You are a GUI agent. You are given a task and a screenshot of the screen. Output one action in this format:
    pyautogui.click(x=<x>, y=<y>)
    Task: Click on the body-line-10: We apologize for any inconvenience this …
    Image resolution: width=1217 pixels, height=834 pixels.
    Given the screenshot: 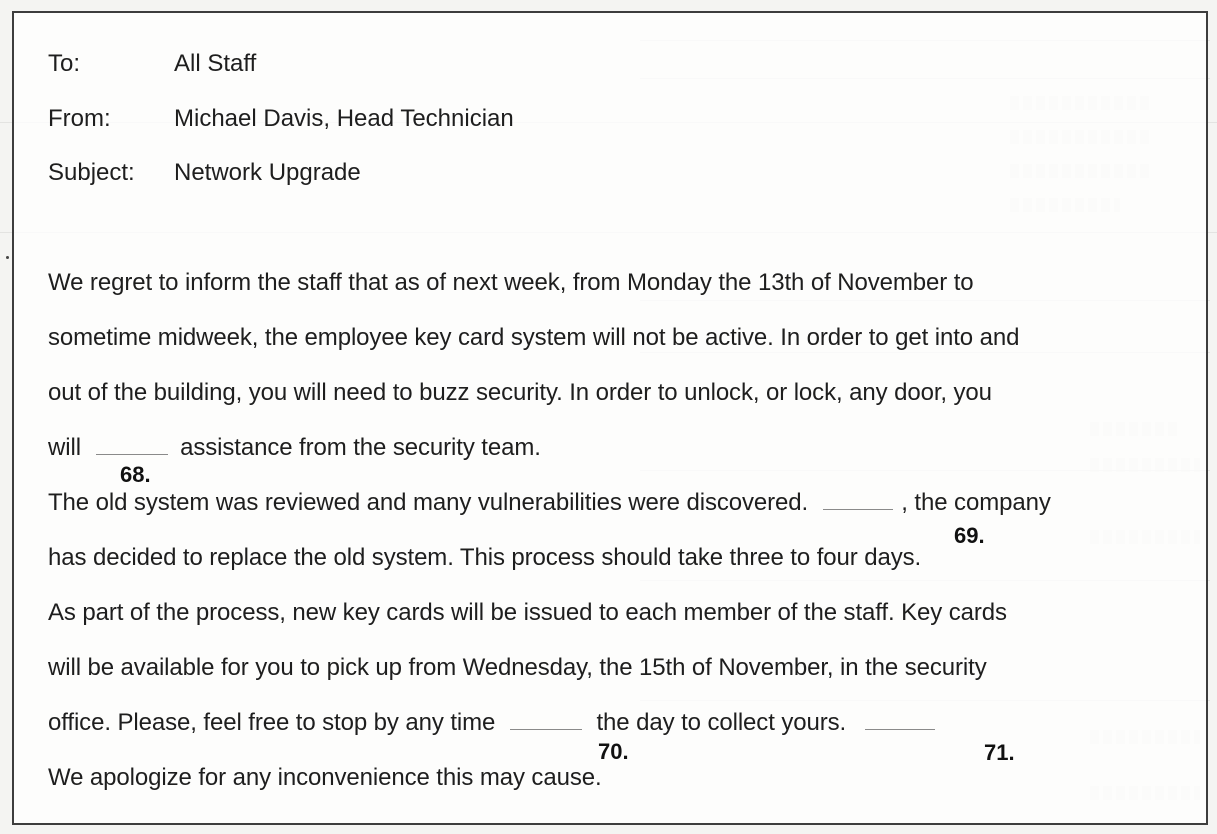 What is the action you would take?
    pyautogui.click(x=325, y=777)
    